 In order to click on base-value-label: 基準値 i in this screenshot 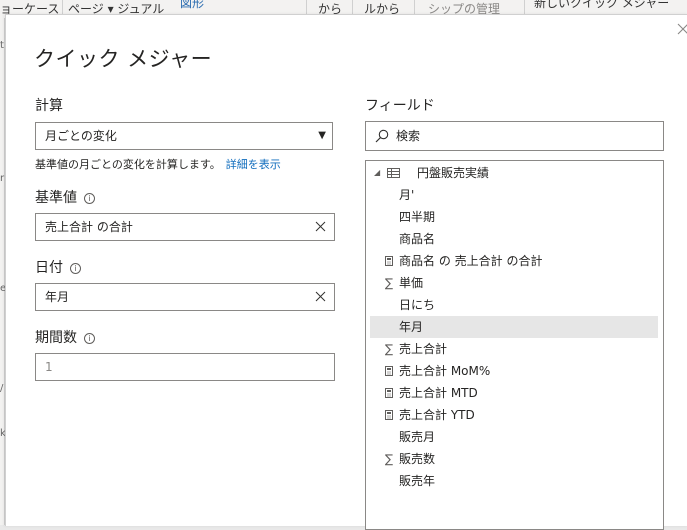, I will do `click(65, 197)`.